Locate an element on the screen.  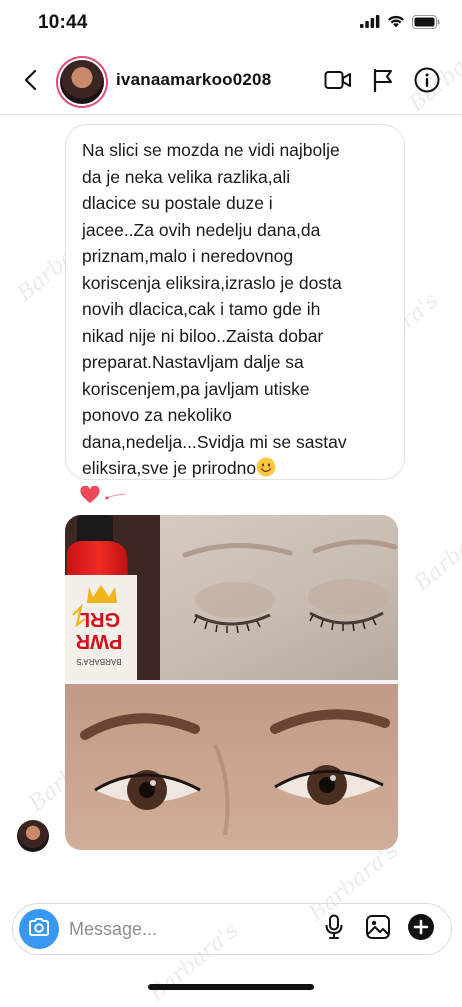
camera-button is located at coordinates (39, 929).